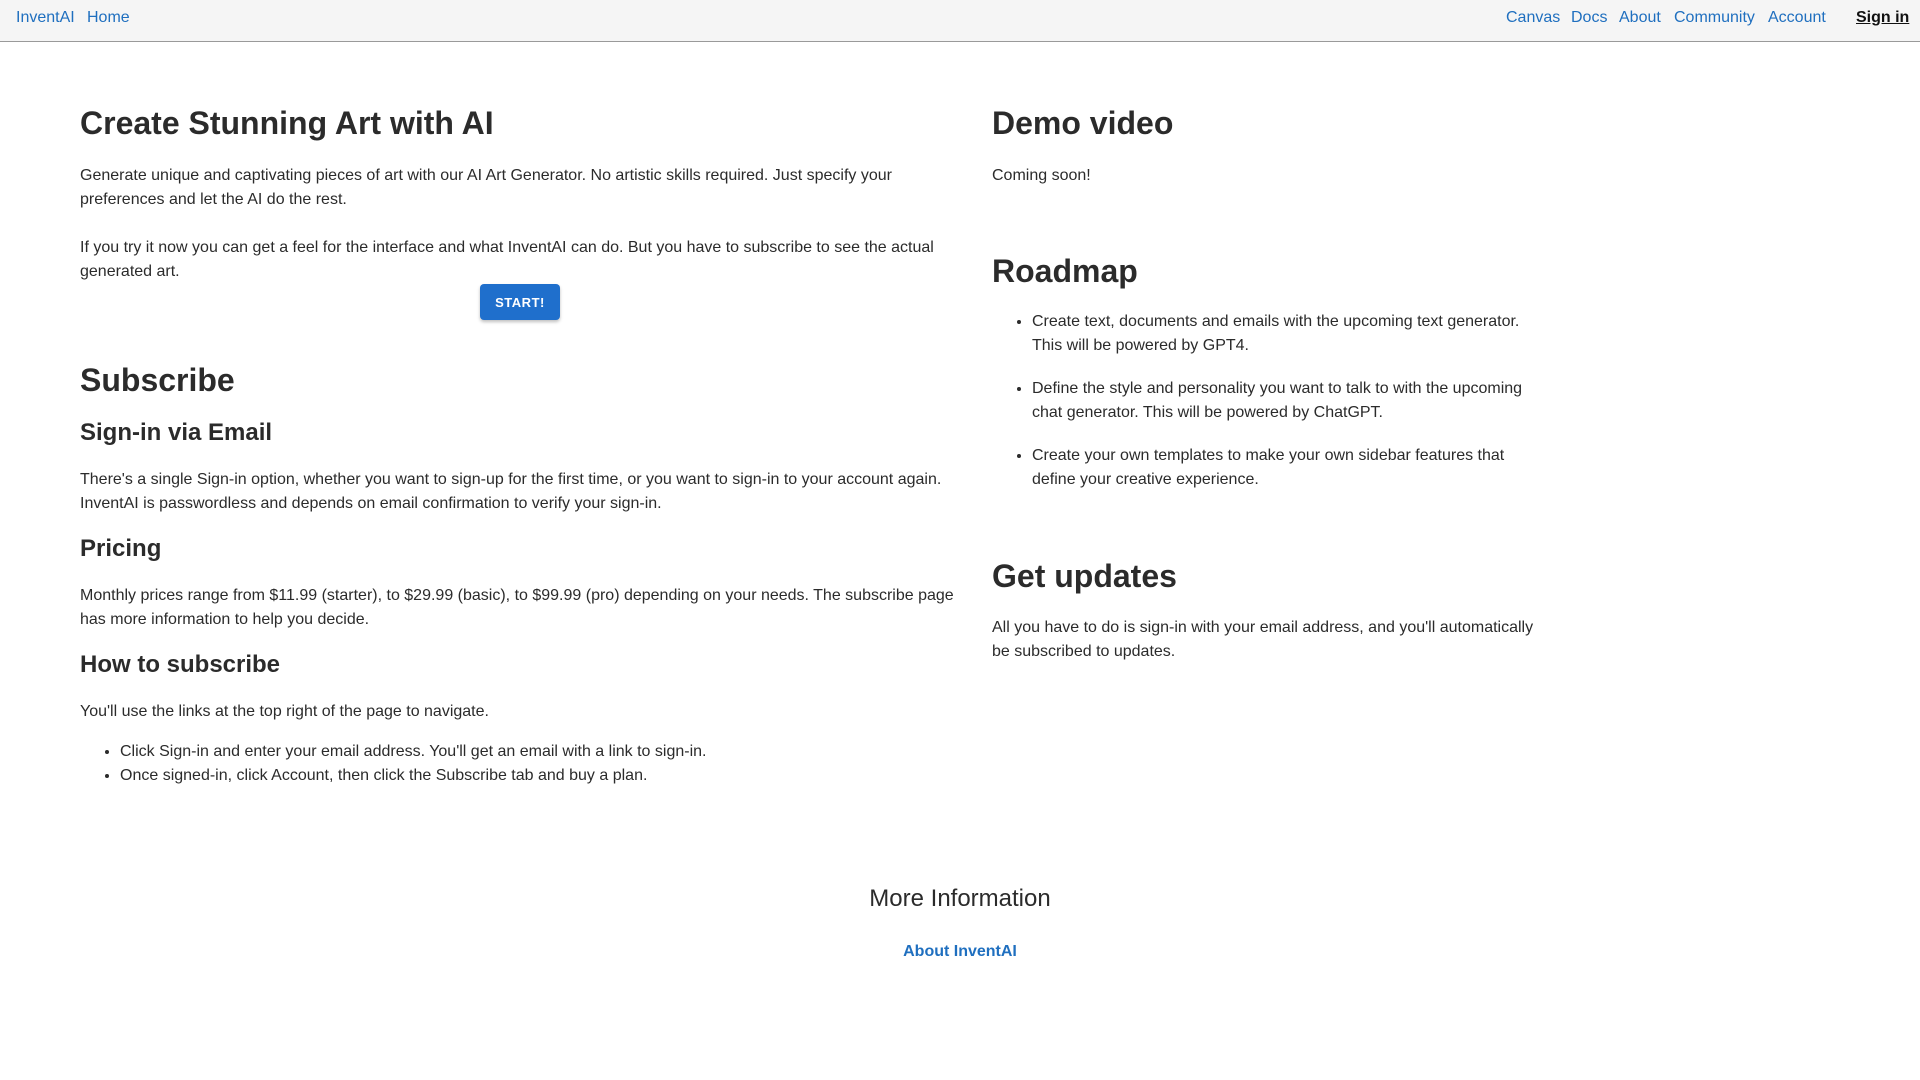 The width and height of the screenshot is (1920, 1080). I want to click on demo-video-title: Demo video, so click(1083, 123).